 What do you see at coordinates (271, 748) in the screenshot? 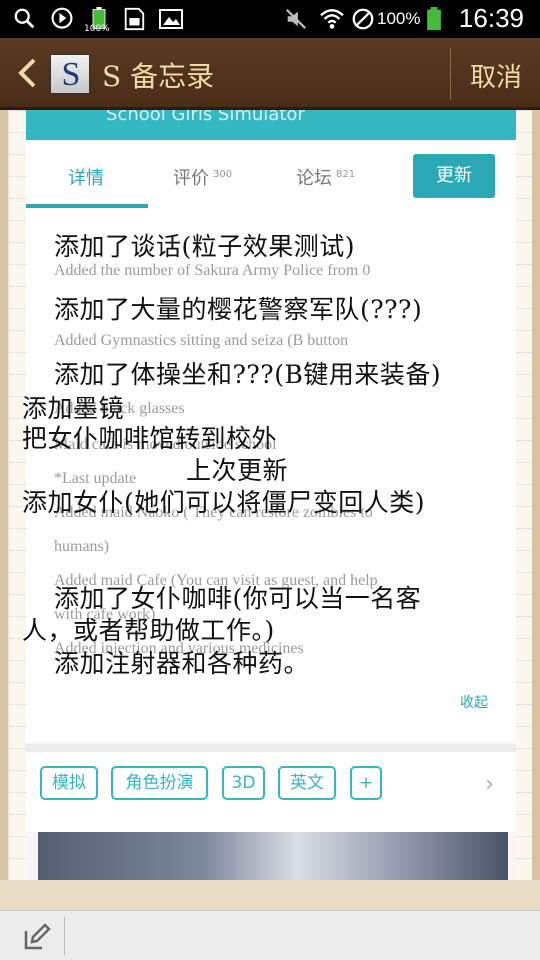
I see `section-separator` at bounding box center [271, 748].